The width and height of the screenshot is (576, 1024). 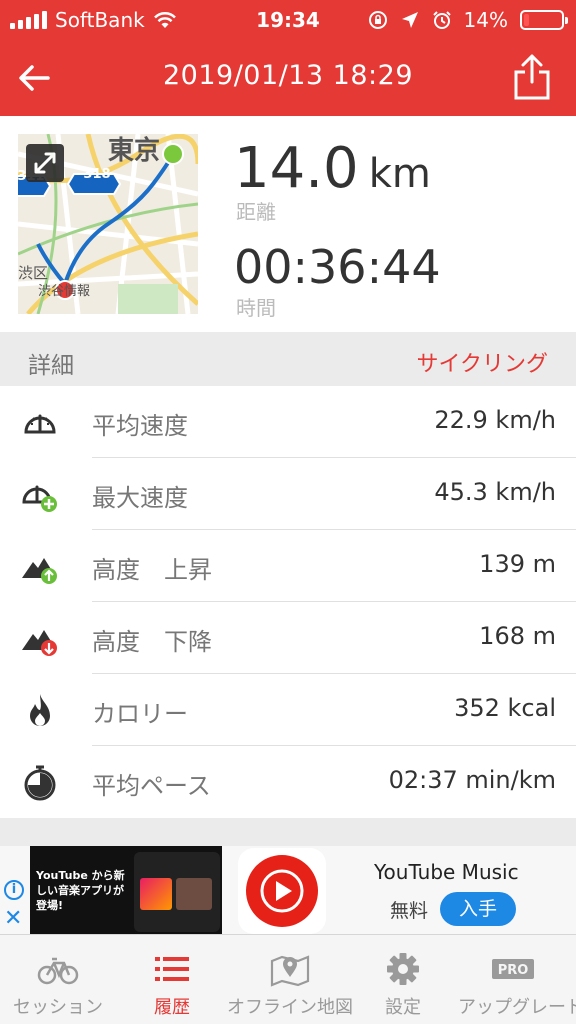 I want to click on time-label: 時間, so click(x=256, y=308).